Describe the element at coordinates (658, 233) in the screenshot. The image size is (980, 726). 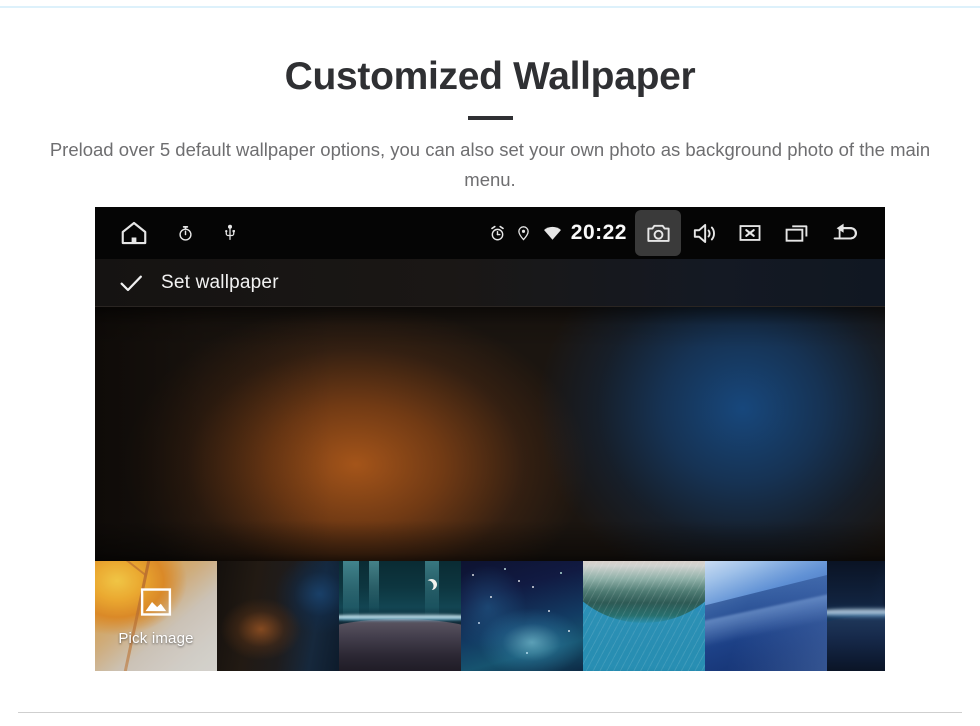
I see `camera-icon` at that location.